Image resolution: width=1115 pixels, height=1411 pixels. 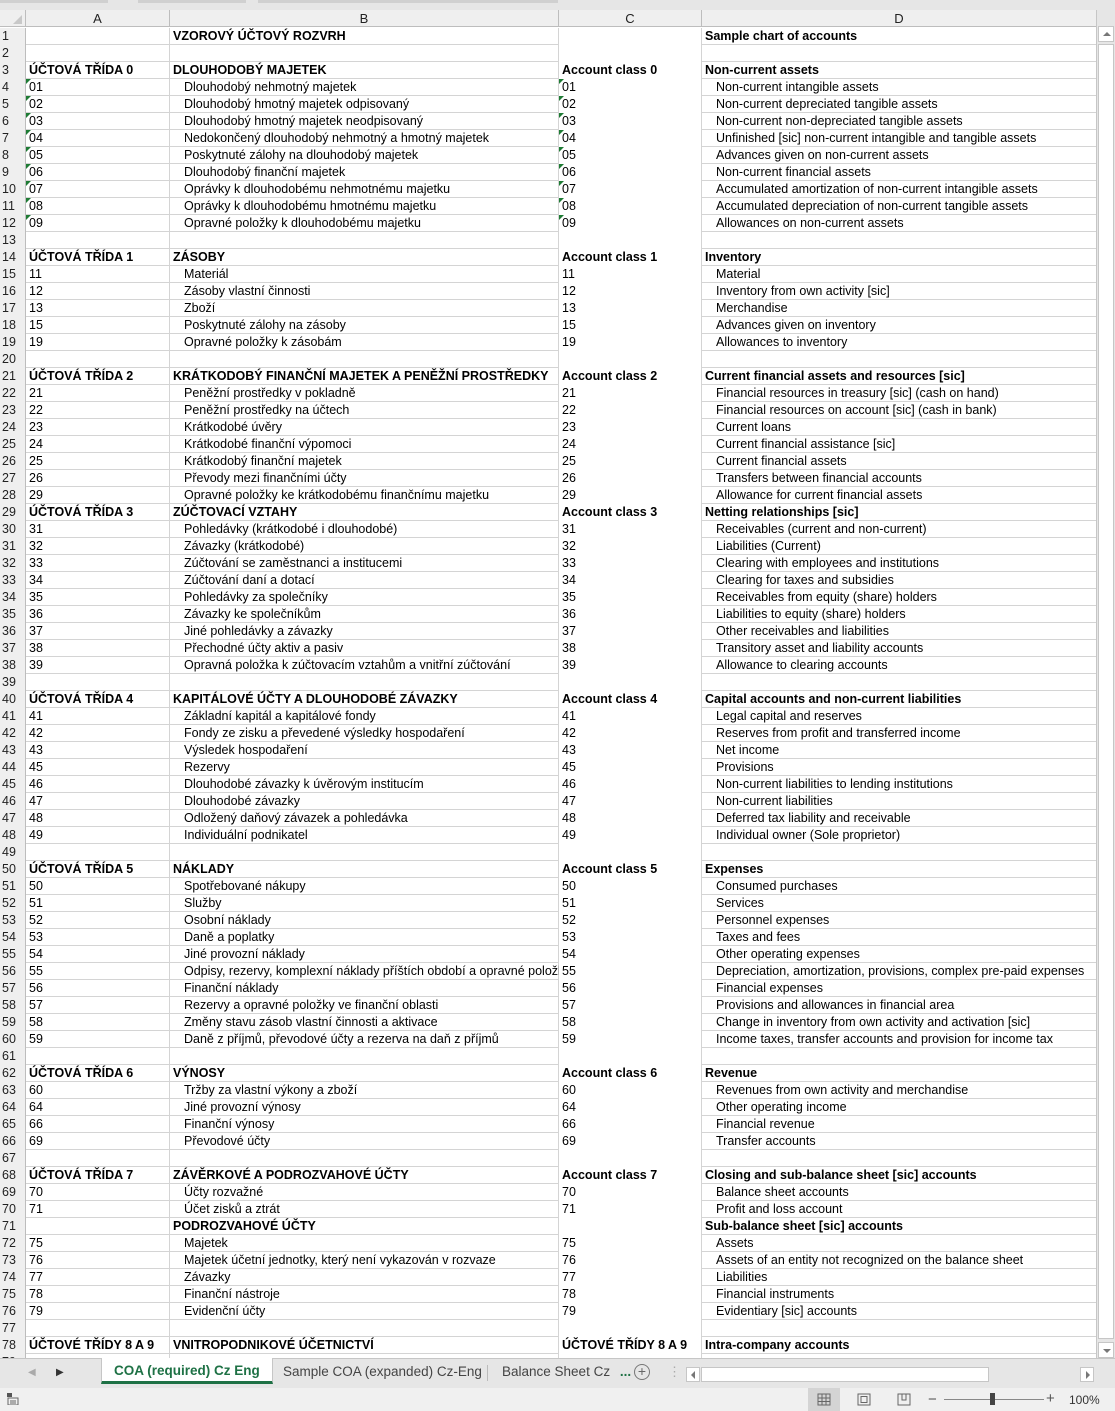 I want to click on row-number: 50, so click(x=13, y=869).